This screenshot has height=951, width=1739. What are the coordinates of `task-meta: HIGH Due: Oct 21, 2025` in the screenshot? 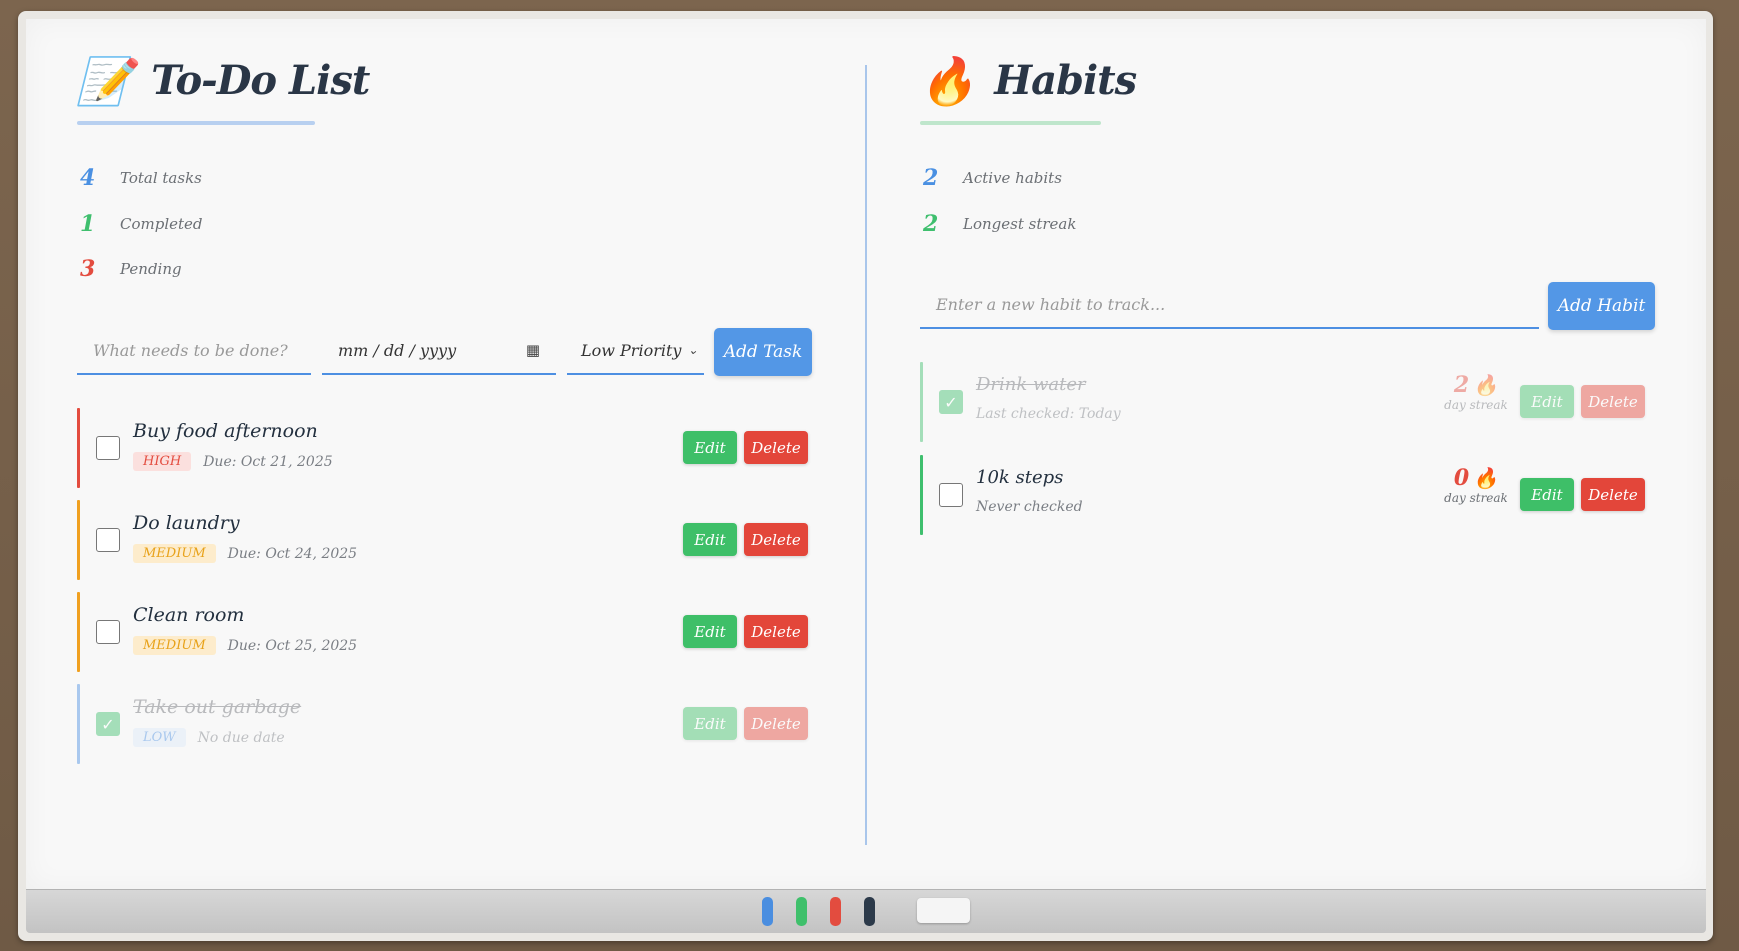 It's located at (233, 461).